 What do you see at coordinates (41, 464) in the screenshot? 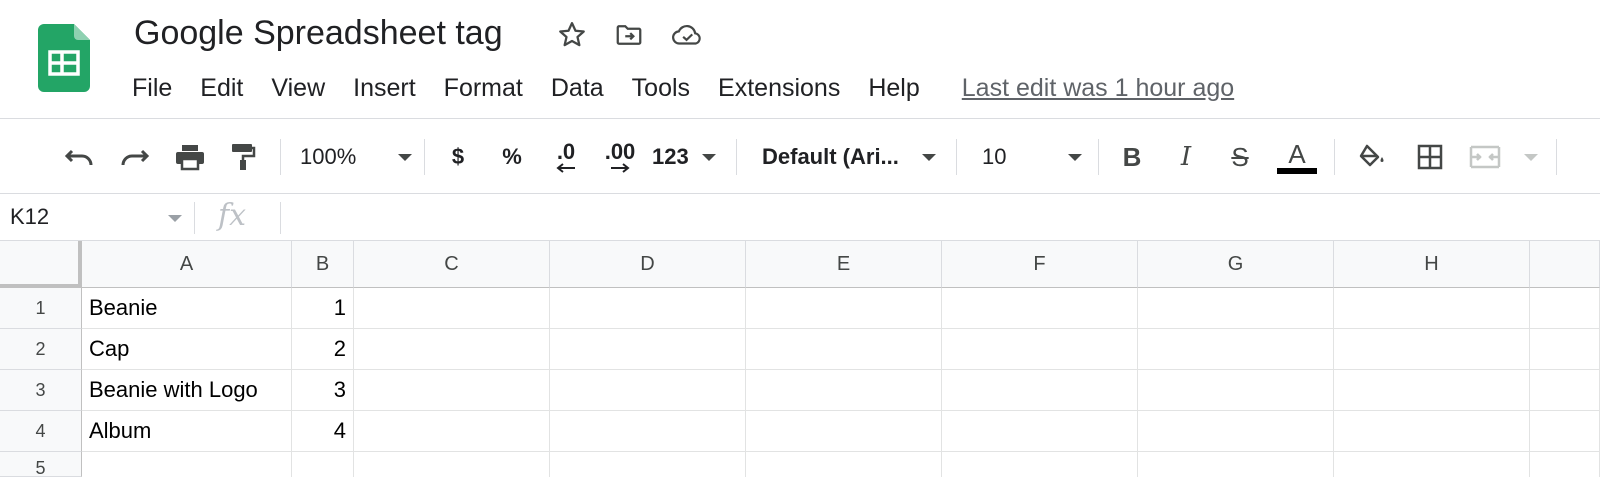
I see `row-header-5: 5` at bounding box center [41, 464].